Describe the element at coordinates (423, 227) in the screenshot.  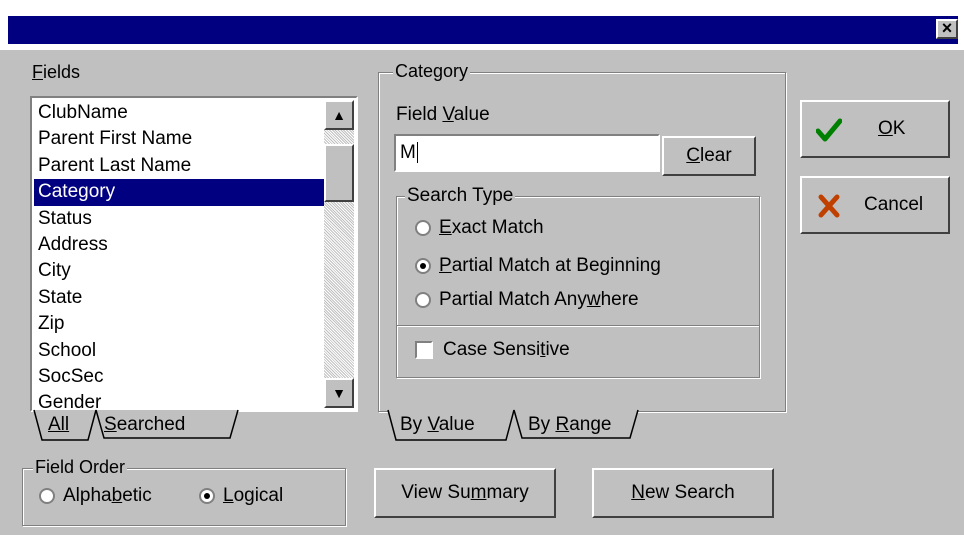
I see `radio-exact-match-circle` at that location.